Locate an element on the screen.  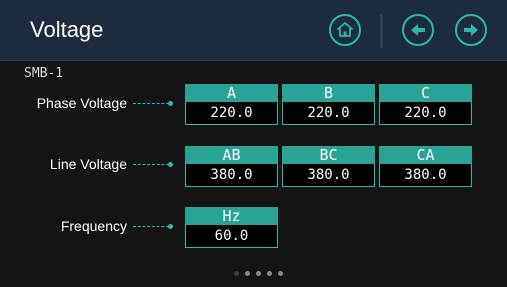
page-indicator is located at coordinates (258, 273).